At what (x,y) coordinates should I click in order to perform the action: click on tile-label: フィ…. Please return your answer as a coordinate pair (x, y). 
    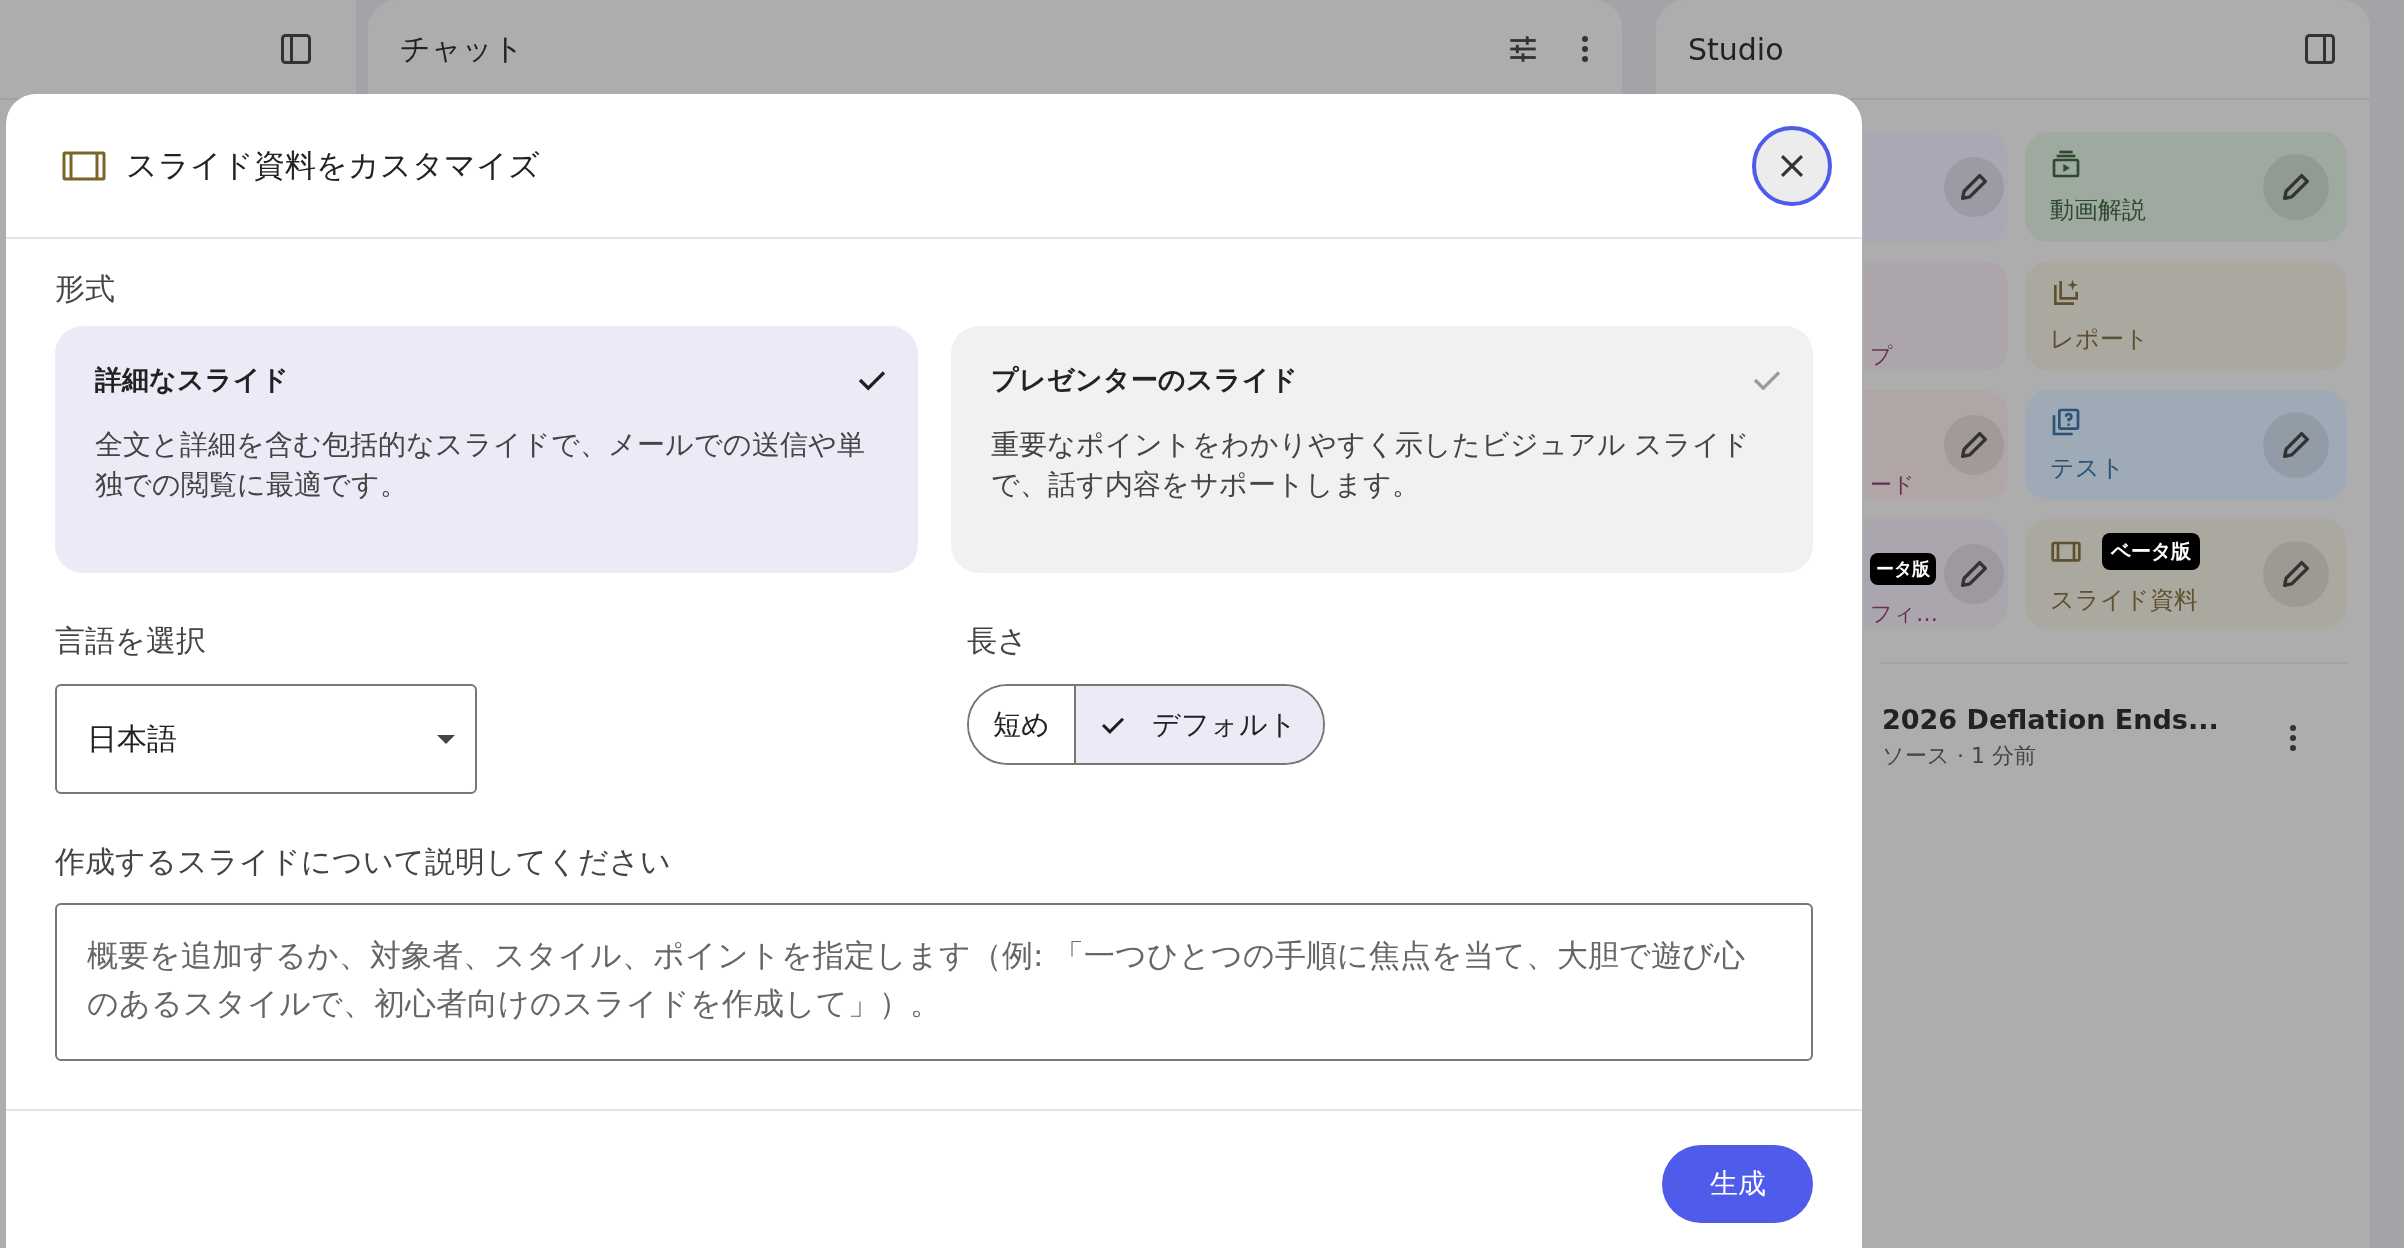
    Looking at the image, I should click on (1904, 614).